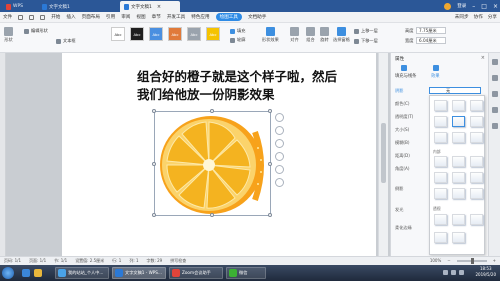 Image resolution: width=500 pixels, height=281 pixels. Describe the element at coordinates (159, 7) in the screenshot. I see `close-tab-icon: ×` at that location.